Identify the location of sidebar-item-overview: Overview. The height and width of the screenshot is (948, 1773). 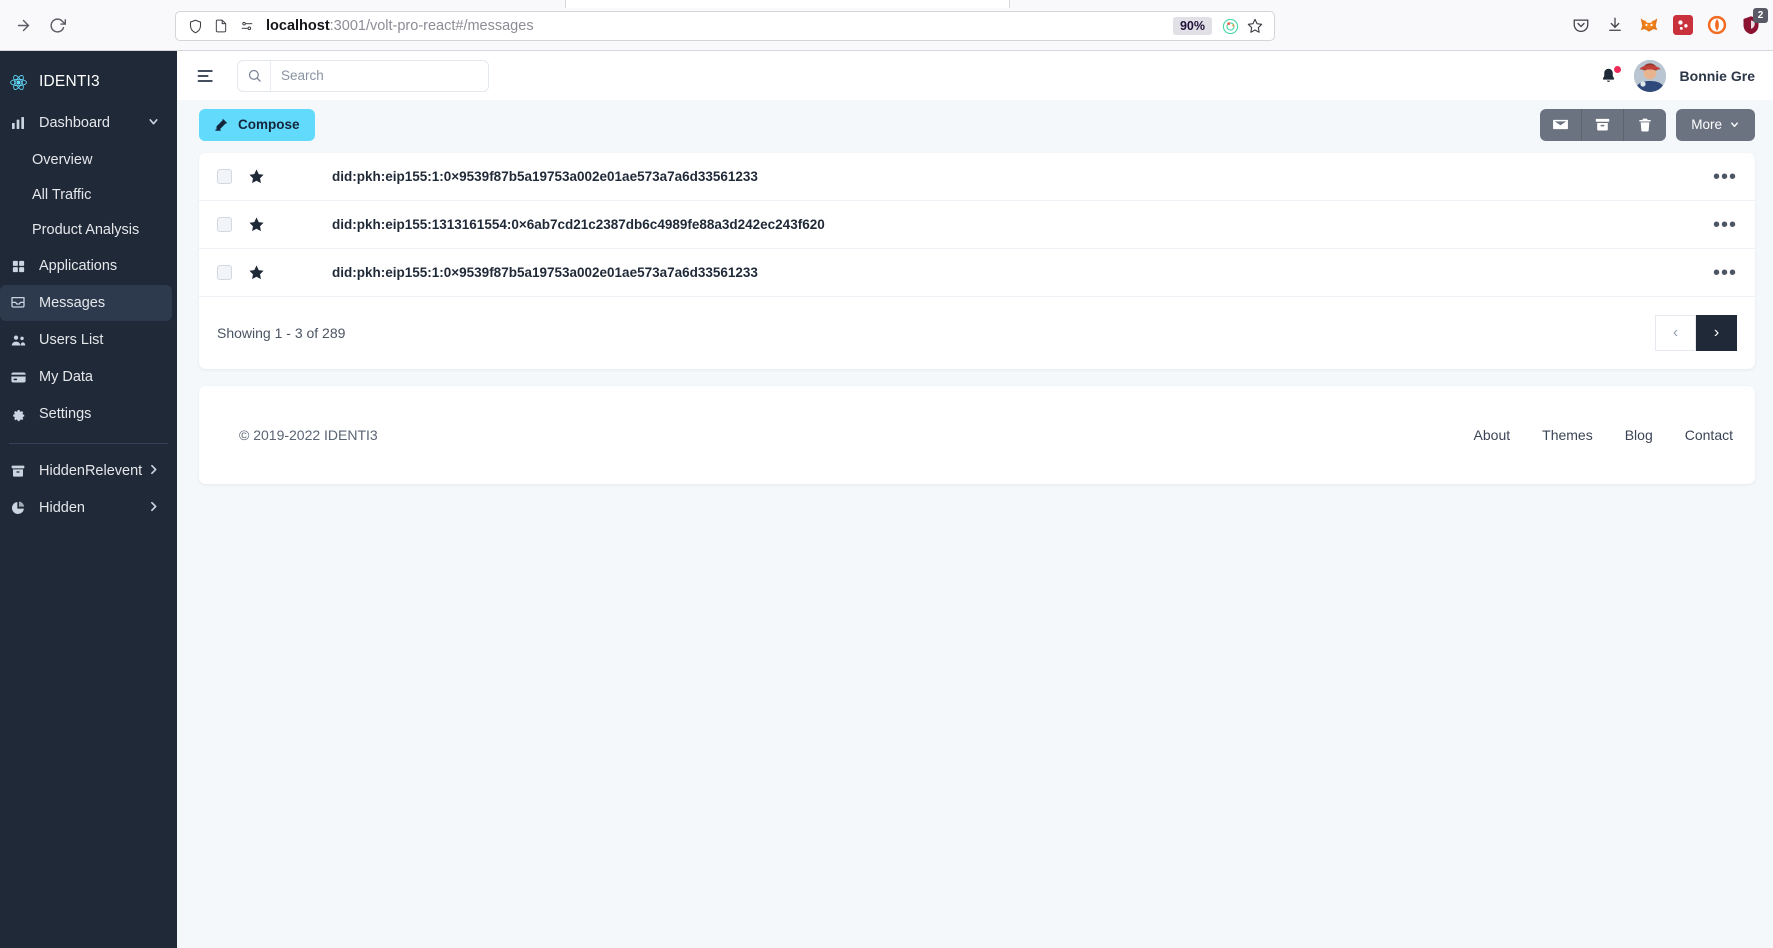
(88, 159).